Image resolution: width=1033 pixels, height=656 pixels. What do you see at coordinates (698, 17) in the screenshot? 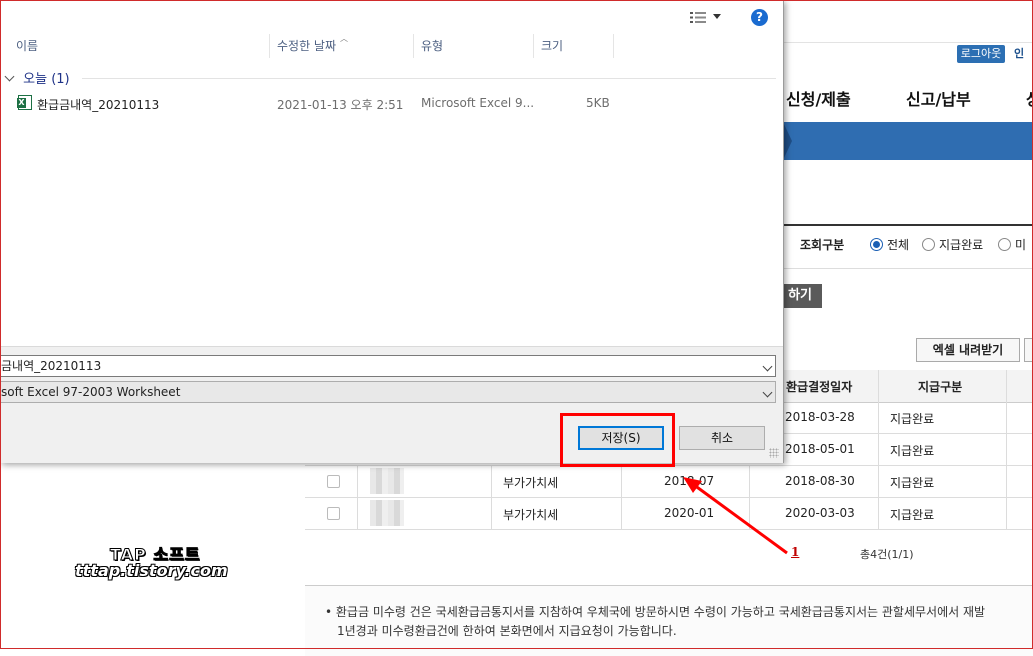
I see `view-options-icon` at bounding box center [698, 17].